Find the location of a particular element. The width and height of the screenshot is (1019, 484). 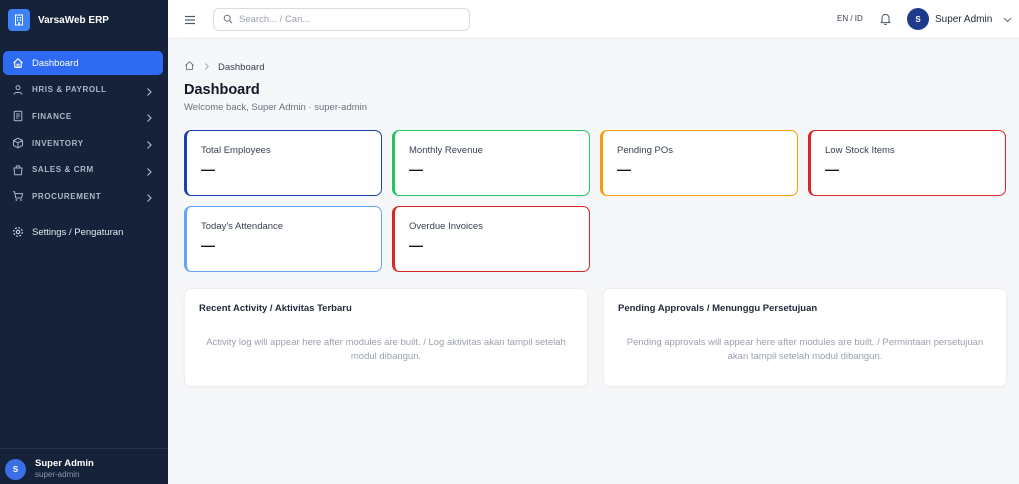

panel-title: Pending Approvals / Menunggu Persetujuan is located at coordinates (718, 308).